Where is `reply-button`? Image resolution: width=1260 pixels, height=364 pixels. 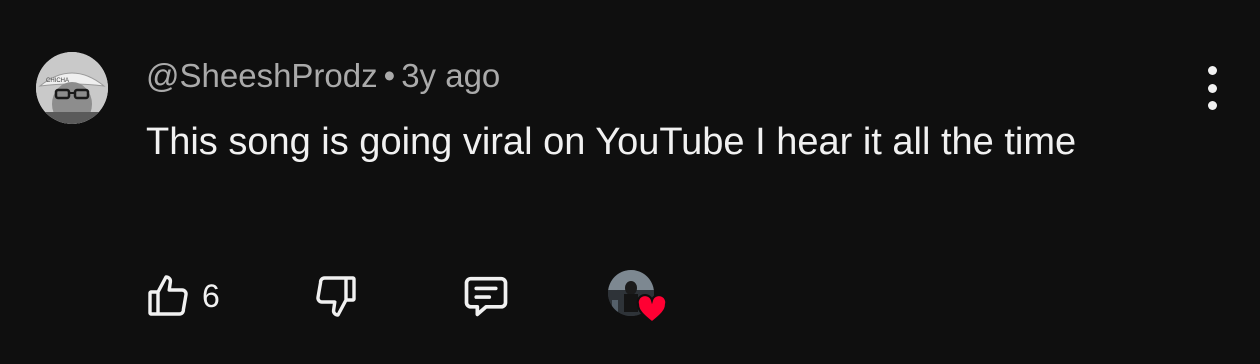 reply-button is located at coordinates (486, 296).